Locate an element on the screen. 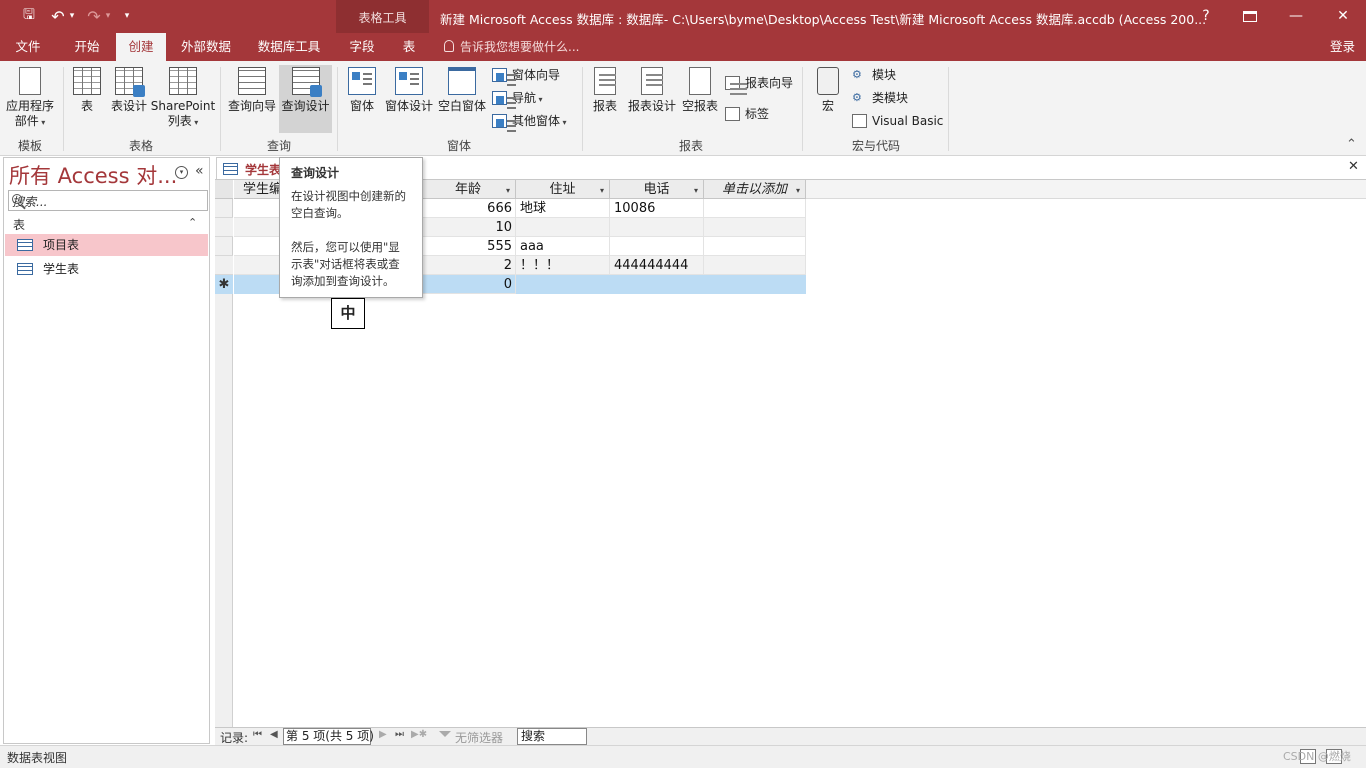 The image size is (1366, 768). more-forms-button: 其他窗体 ▾ is located at coordinates (529, 121).